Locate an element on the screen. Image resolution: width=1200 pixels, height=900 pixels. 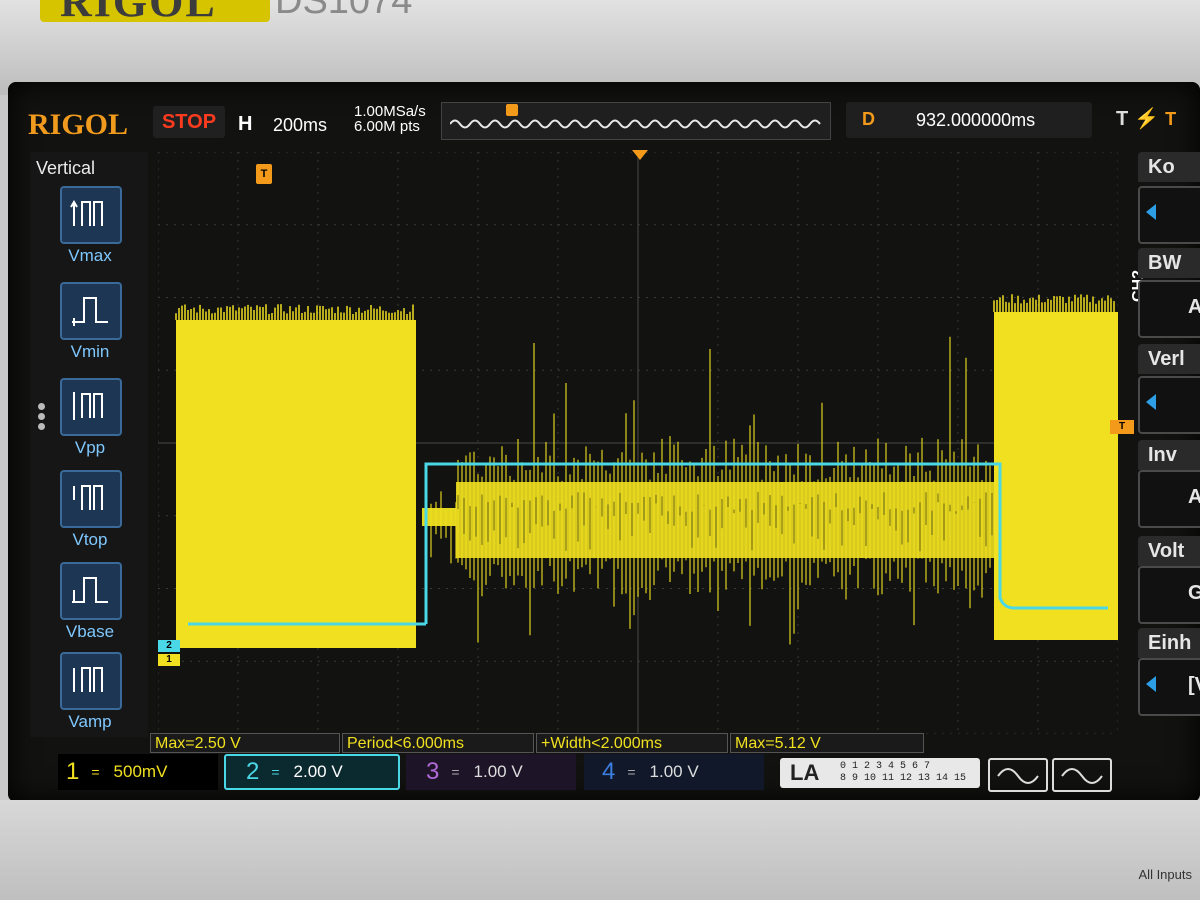
measure-vmax-button: Vmax is located at coordinates (90, 229).